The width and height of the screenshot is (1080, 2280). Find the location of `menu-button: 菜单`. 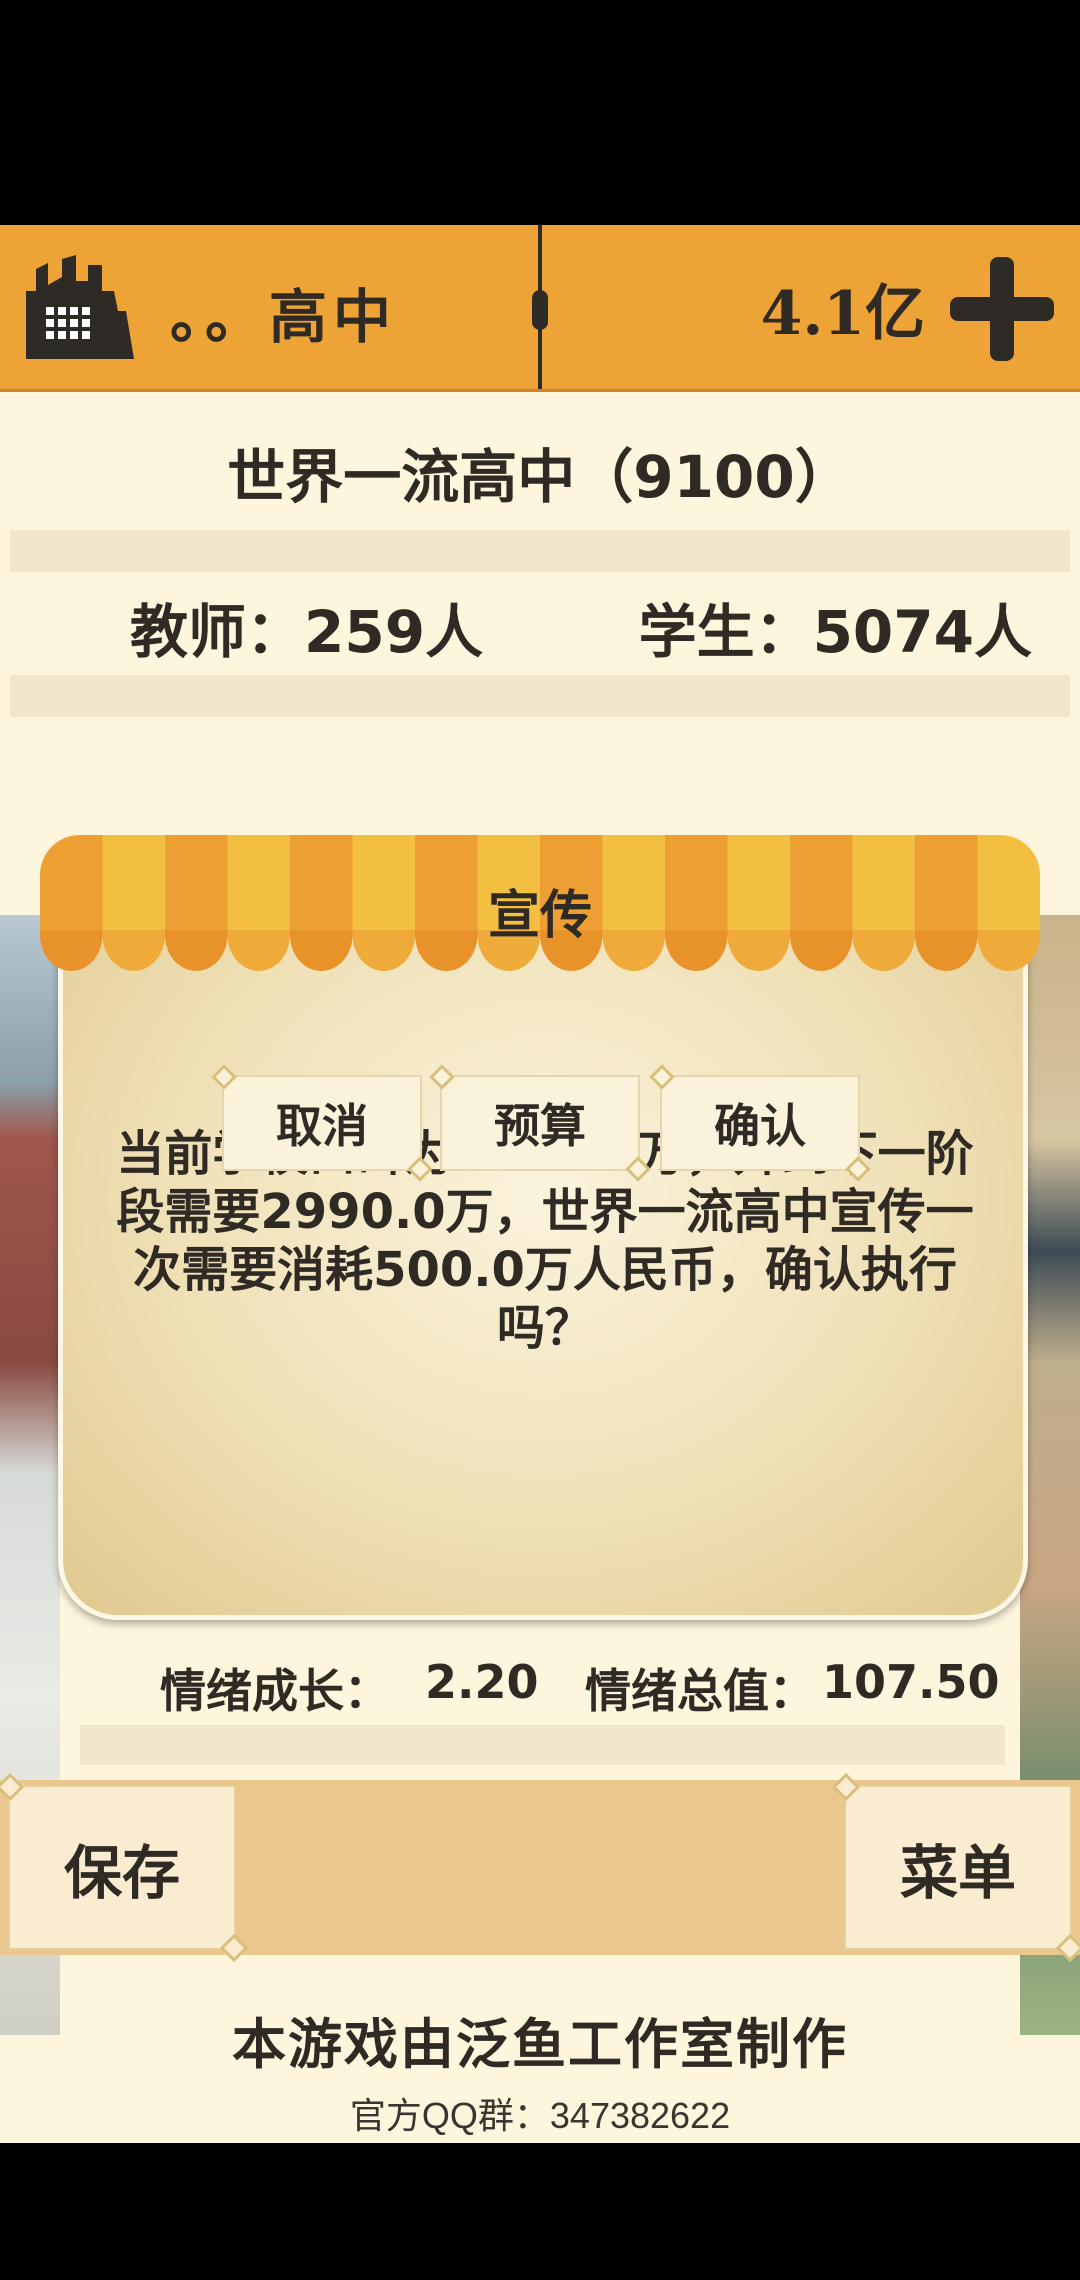

menu-button: 菜单 is located at coordinates (958, 1867).